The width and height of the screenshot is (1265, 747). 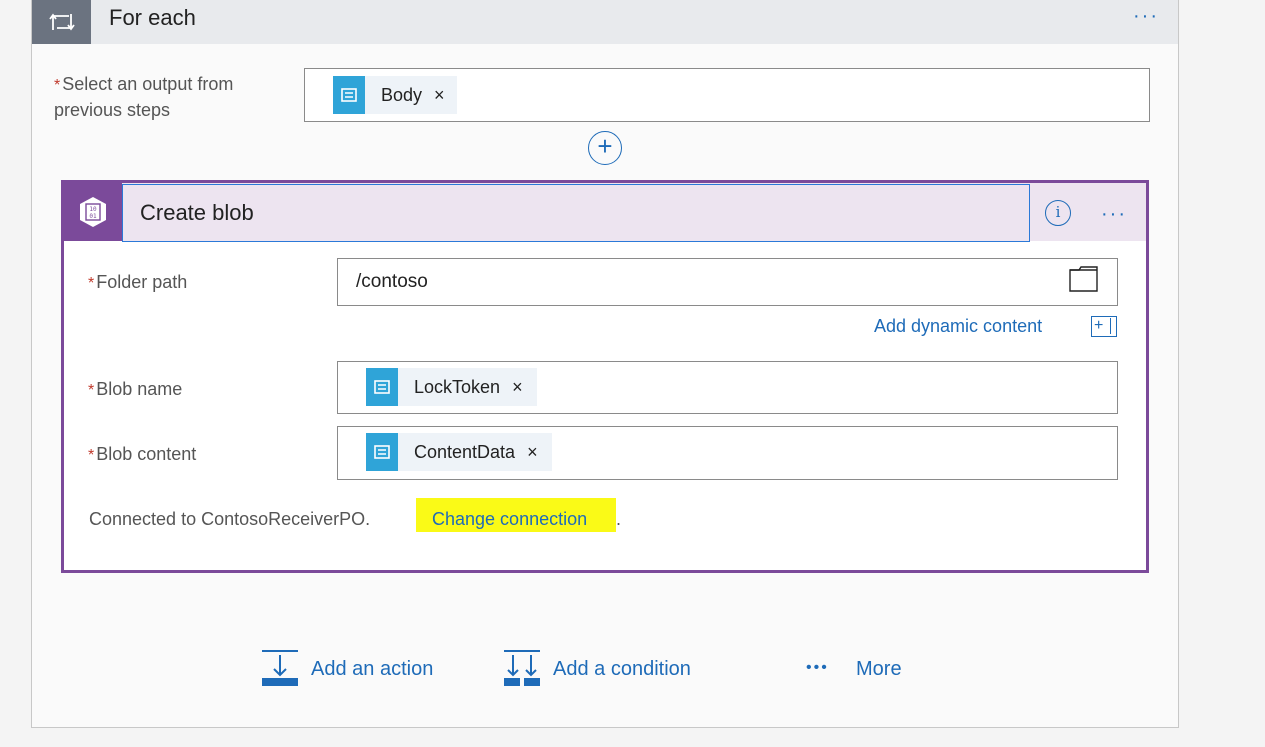 What do you see at coordinates (280, 670) in the screenshot?
I see `add-action-icon` at bounding box center [280, 670].